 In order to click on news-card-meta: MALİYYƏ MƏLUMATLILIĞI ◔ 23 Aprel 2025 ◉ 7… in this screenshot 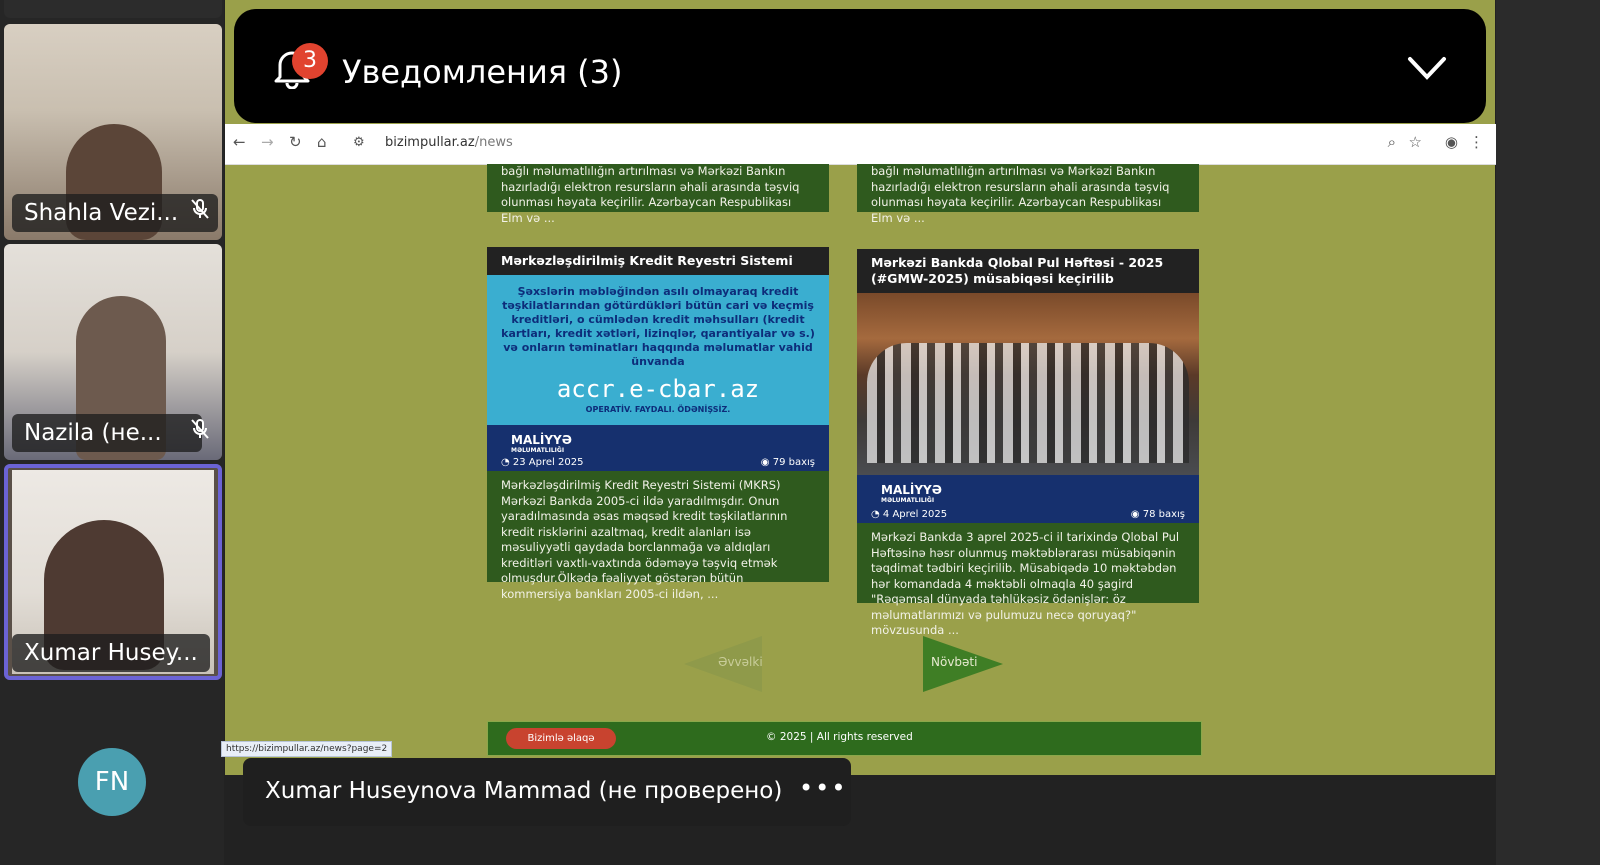, I will do `click(658, 448)`.